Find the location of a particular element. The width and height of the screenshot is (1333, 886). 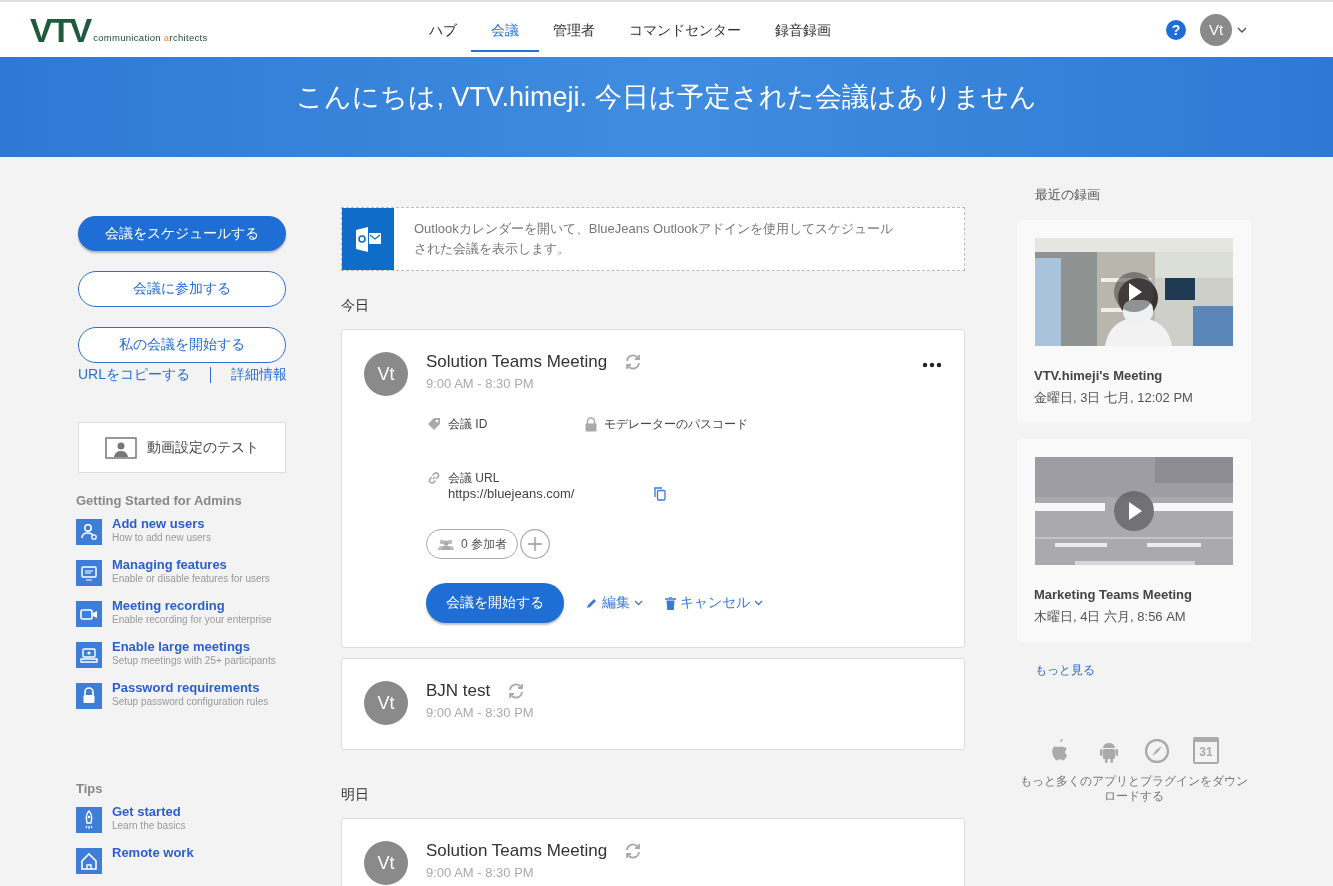

pencil-icon is located at coordinates (592, 603).